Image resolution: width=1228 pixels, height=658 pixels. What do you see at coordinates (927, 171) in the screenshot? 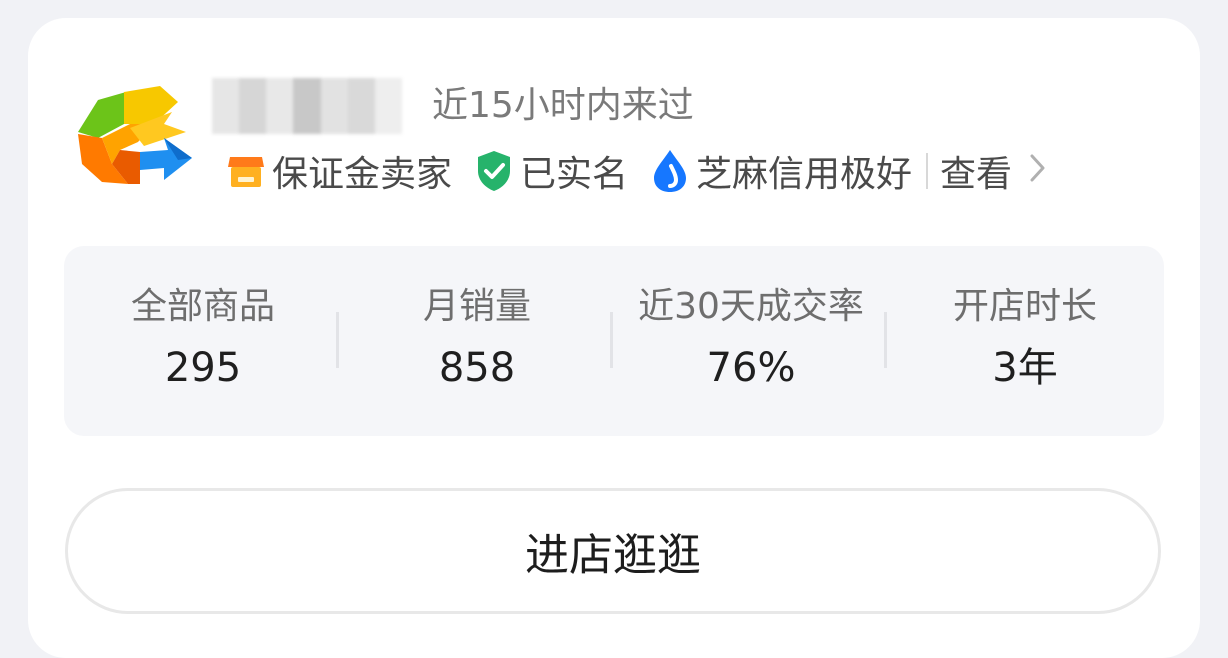
I see `badge-divider` at bounding box center [927, 171].